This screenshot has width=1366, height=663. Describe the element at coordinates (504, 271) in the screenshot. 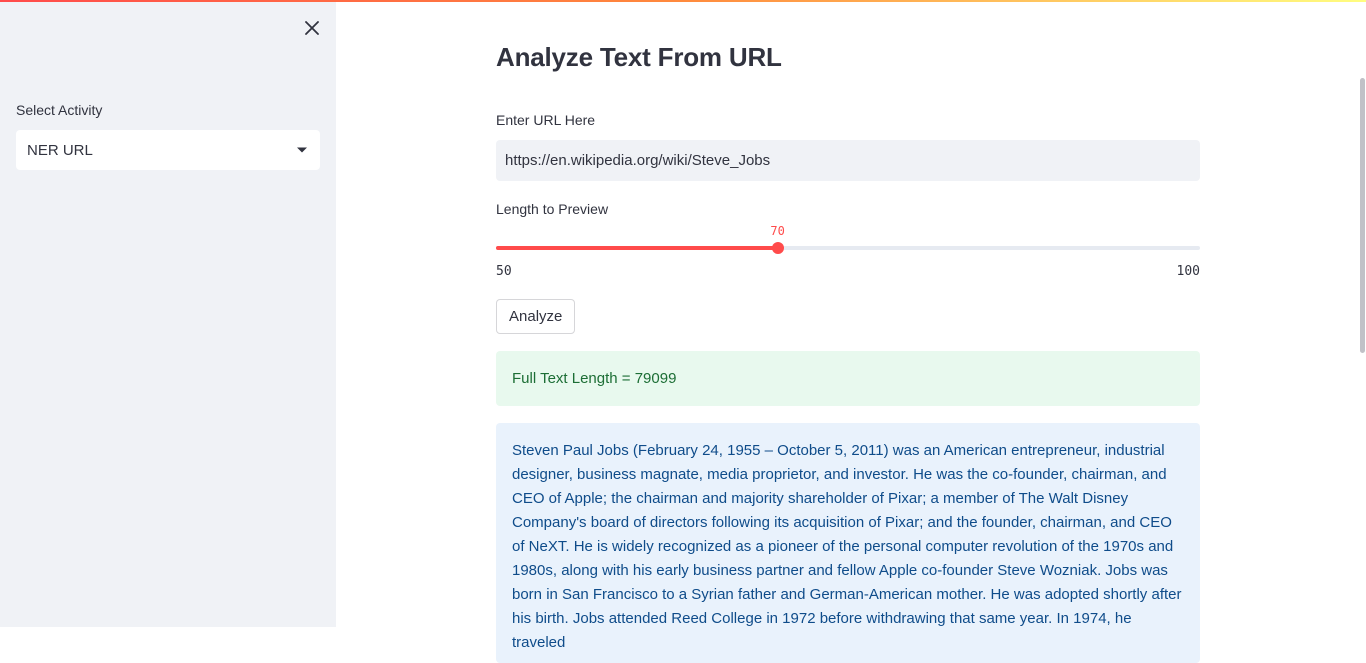

I see `slider-min-label: 50` at that location.